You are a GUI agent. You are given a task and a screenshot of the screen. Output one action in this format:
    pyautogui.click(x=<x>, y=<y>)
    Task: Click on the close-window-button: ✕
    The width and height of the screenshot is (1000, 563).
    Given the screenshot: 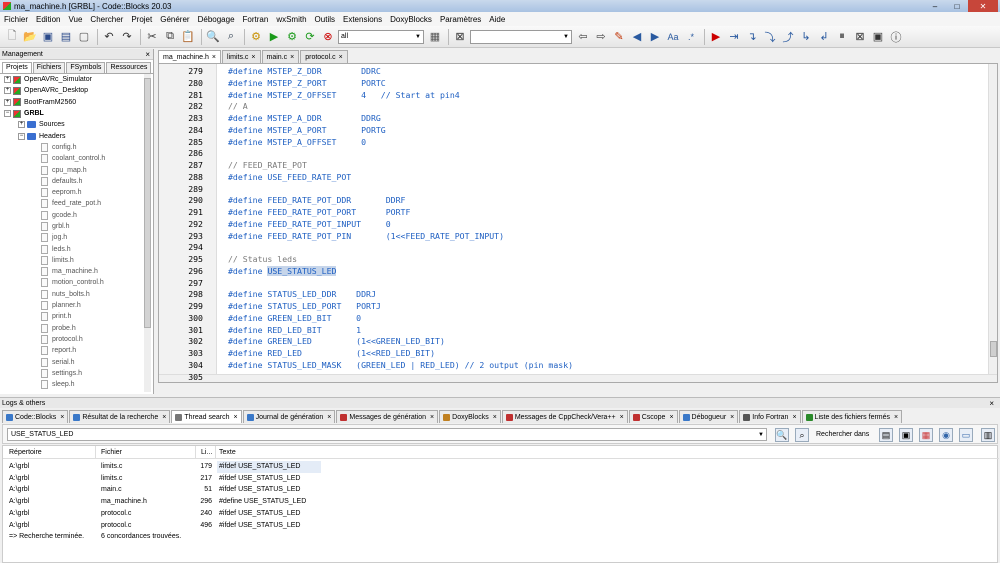 What is the action you would take?
    pyautogui.click(x=983, y=6)
    